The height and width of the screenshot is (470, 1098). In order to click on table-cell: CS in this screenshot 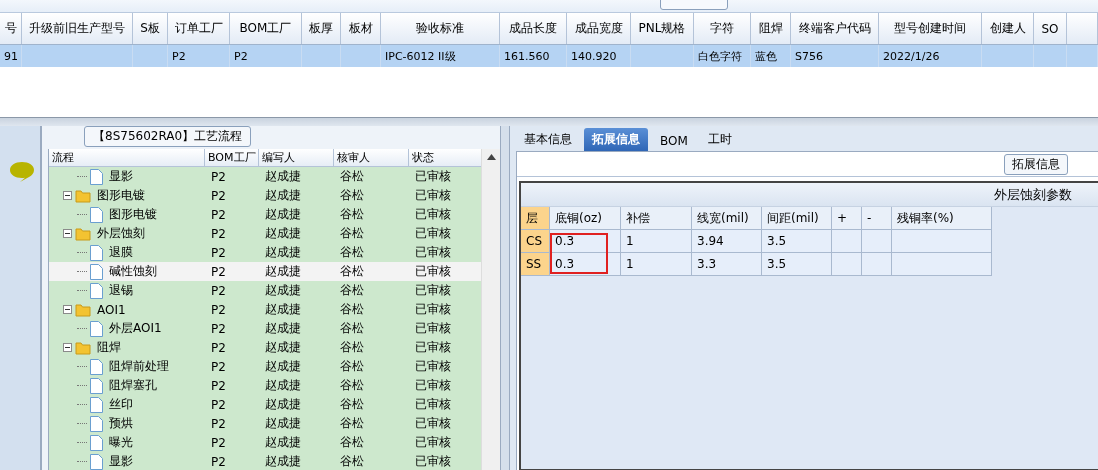, I will do `click(535, 241)`.